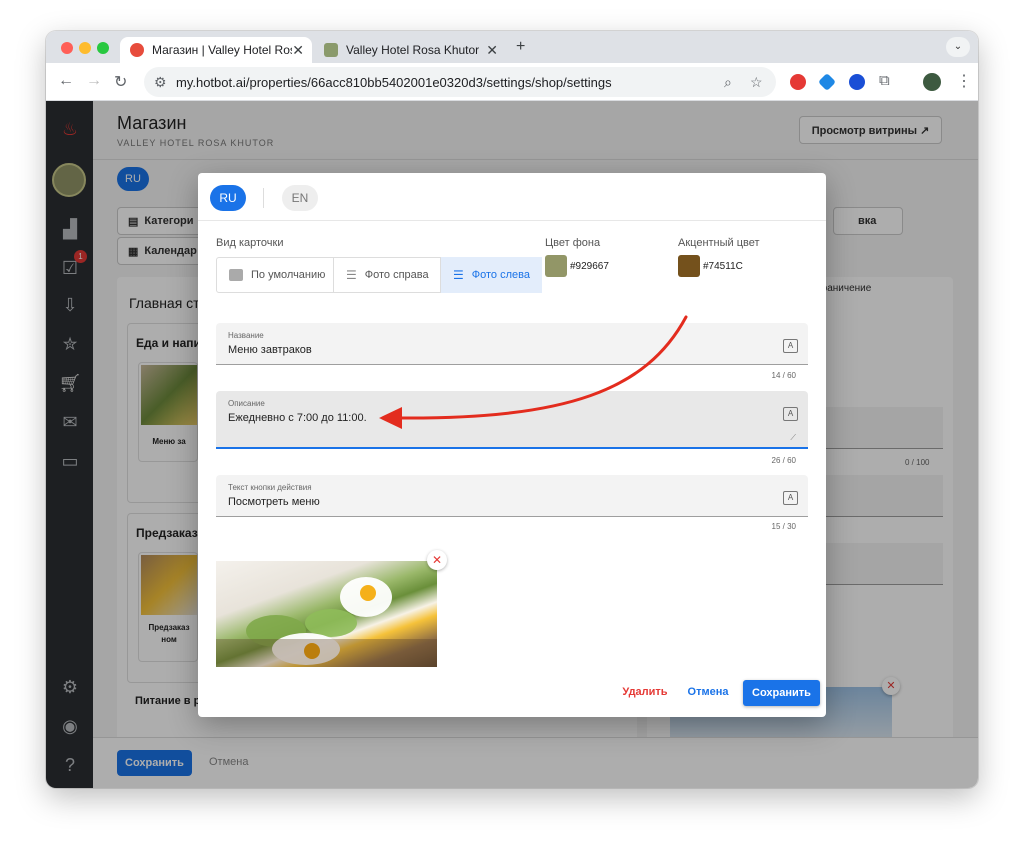 The height and width of the screenshot is (848, 1024). What do you see at coordinates (160, 82) in the screenshot?
I see `site-info-icon: ⚙` at bounding box center [160, 82].